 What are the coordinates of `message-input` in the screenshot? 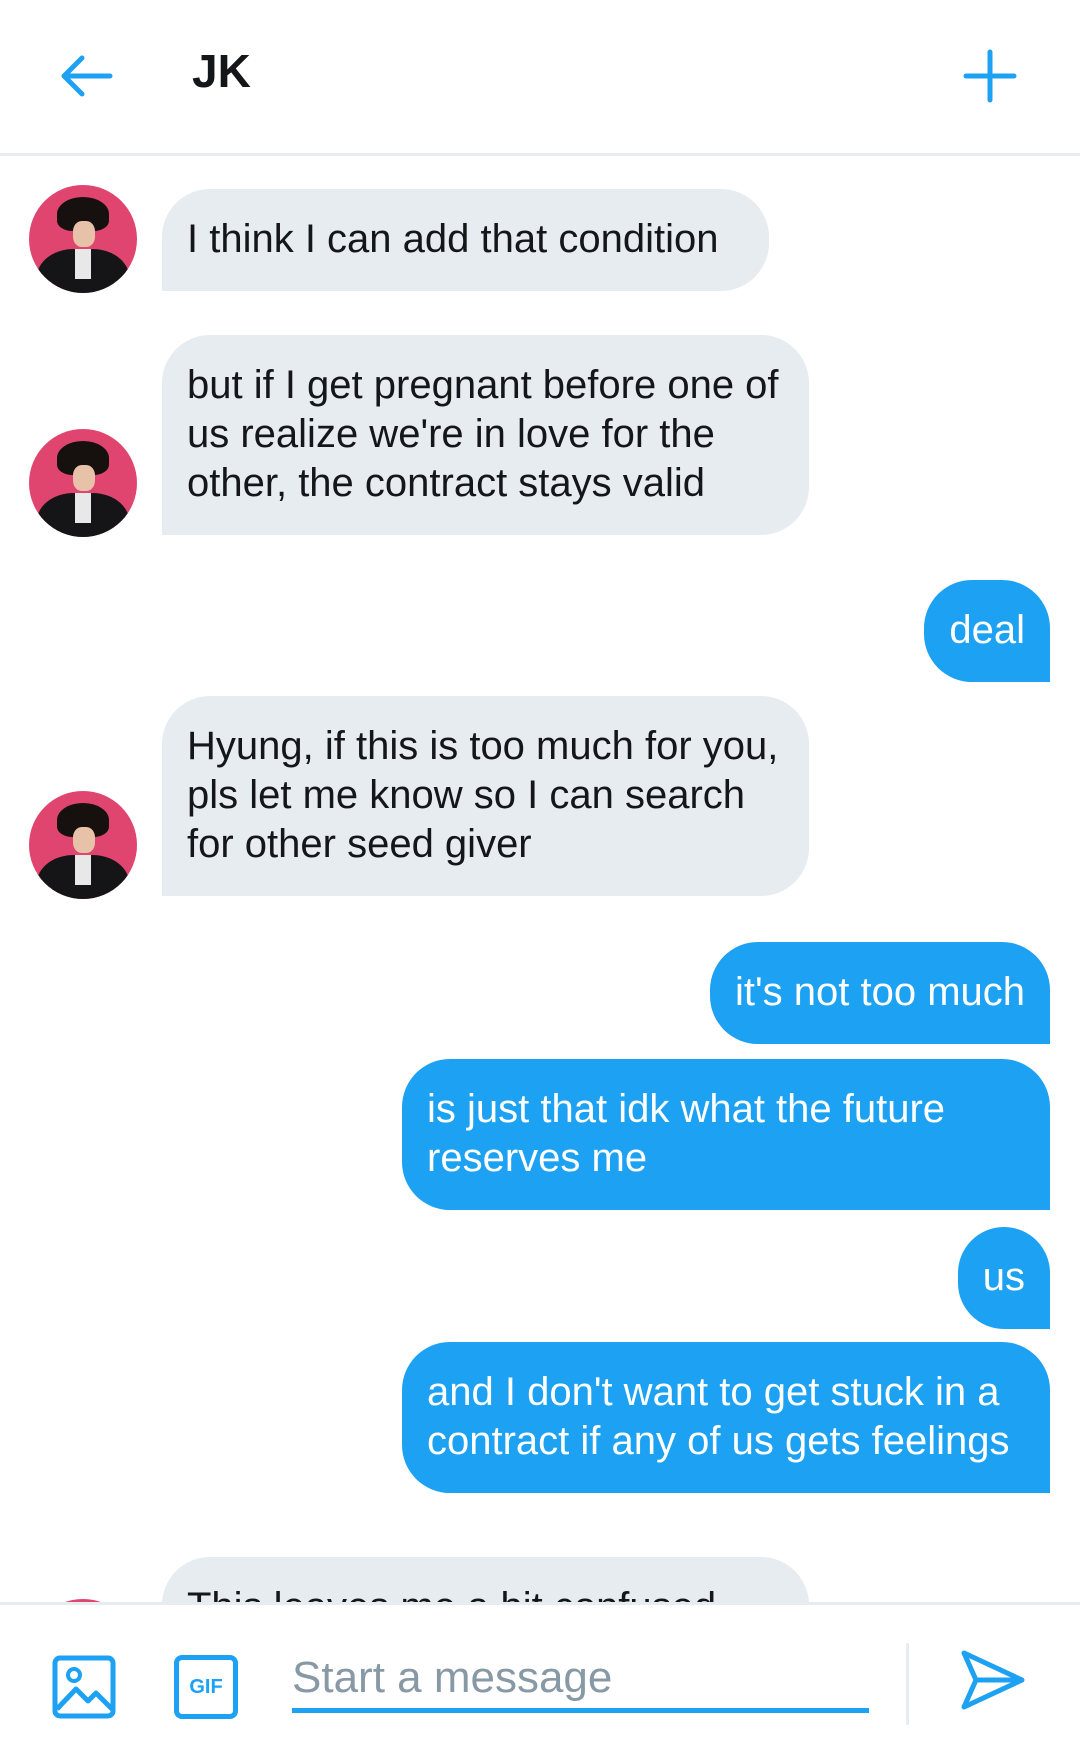 It's located at (580, 1680).